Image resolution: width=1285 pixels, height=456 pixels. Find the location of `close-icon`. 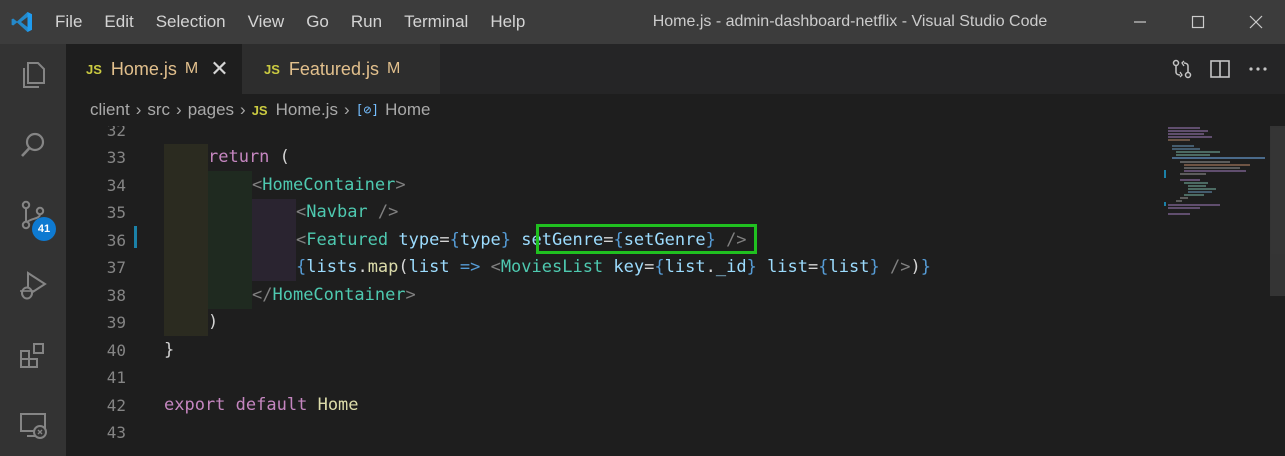

close-icon is located at coordinates (1256, 22).